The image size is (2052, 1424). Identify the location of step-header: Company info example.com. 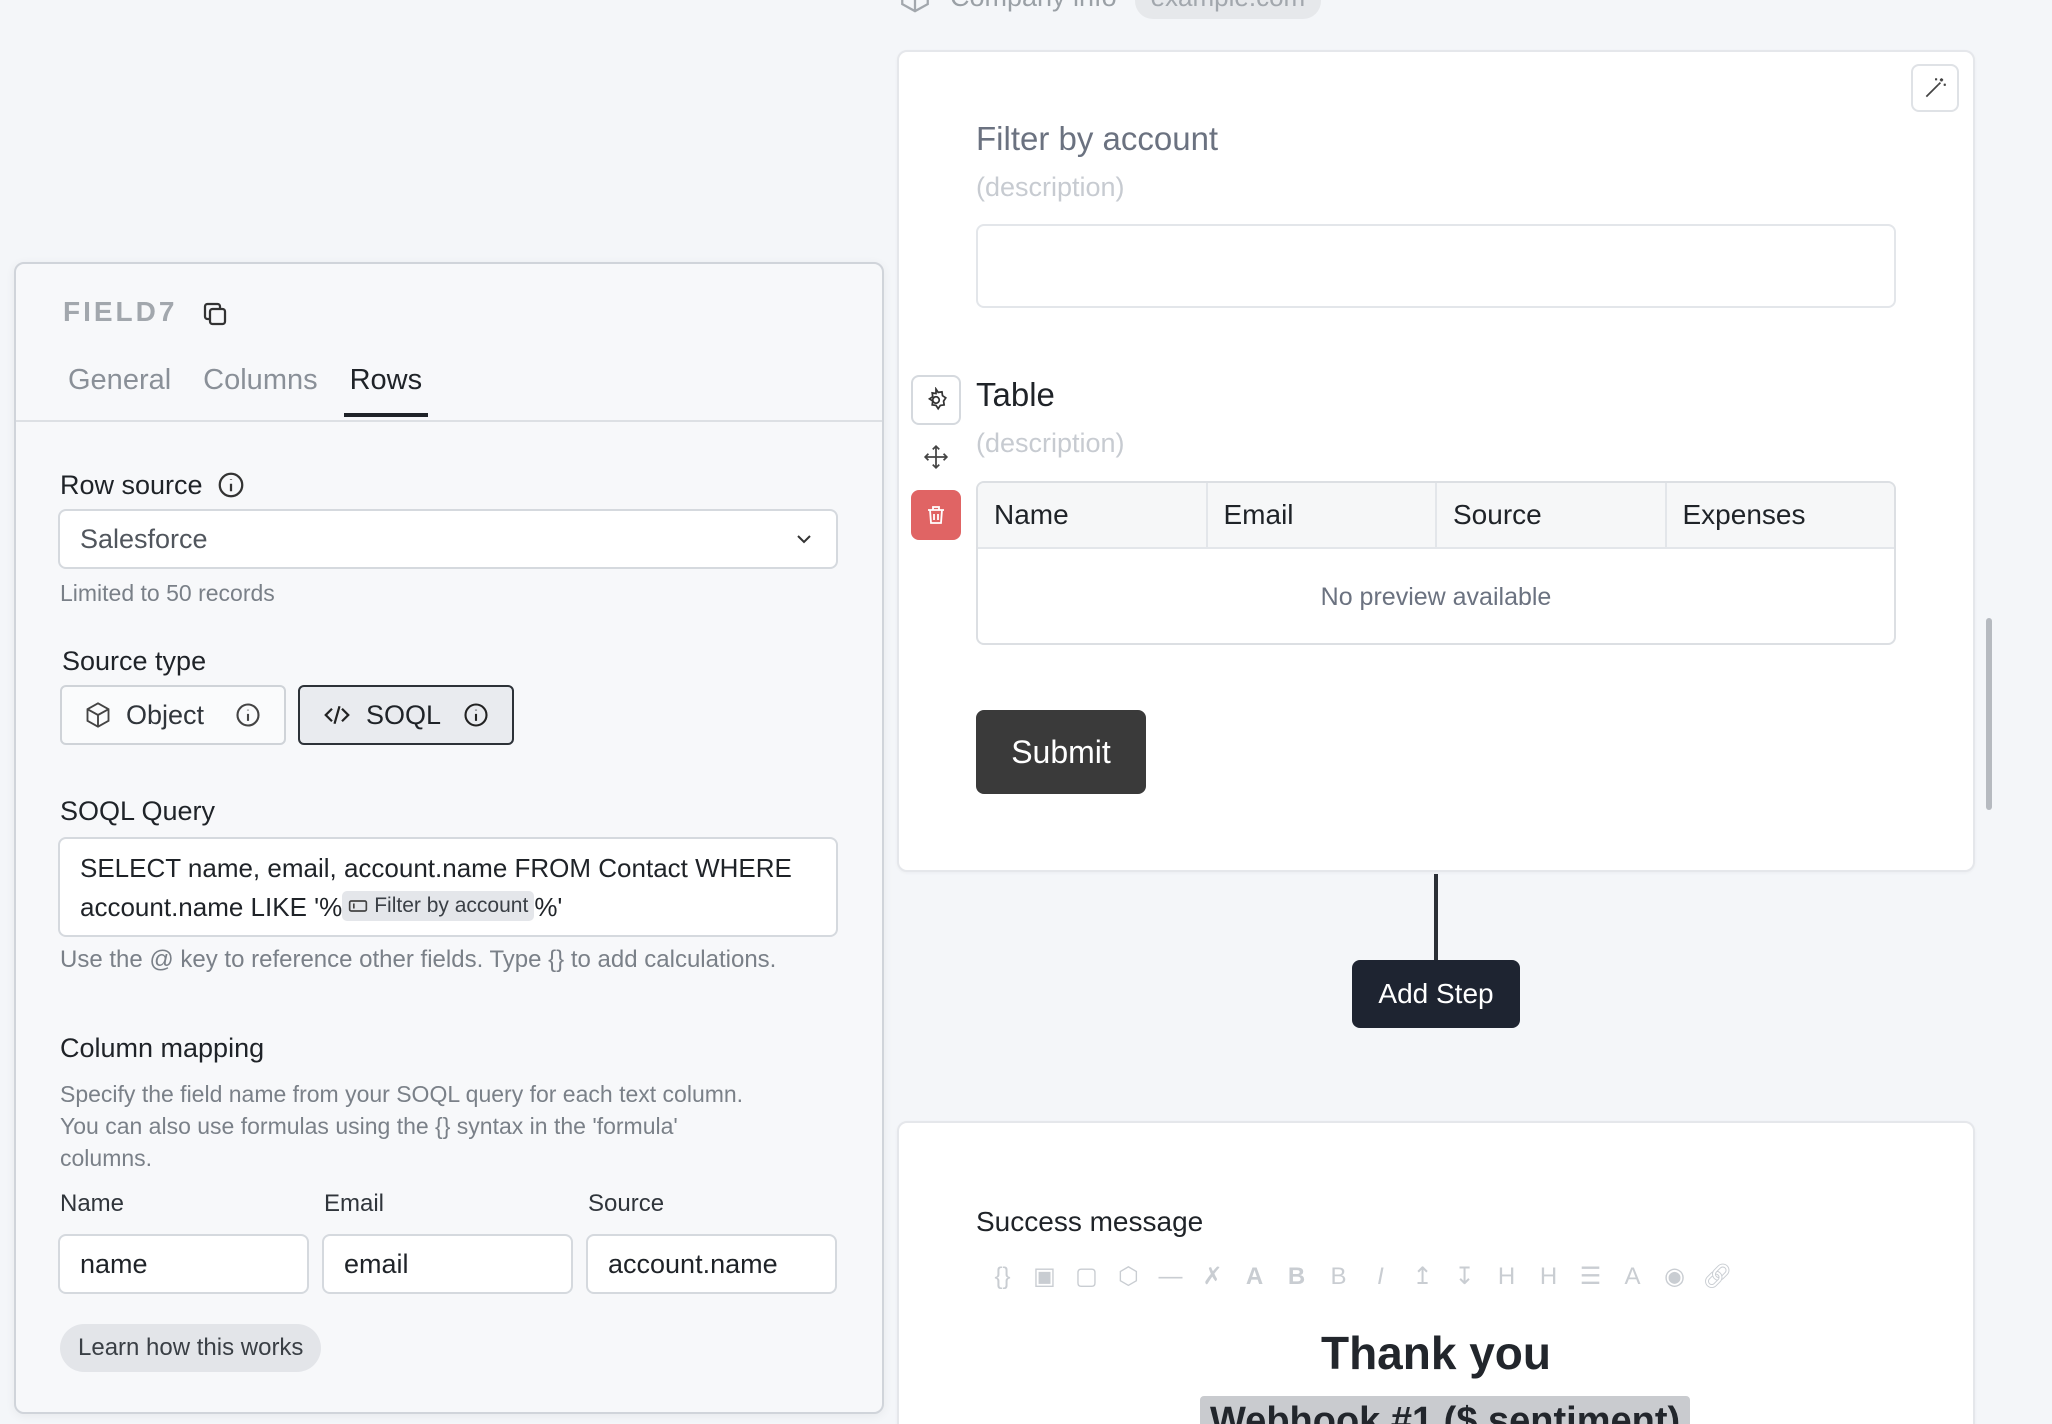
(1110, 9).